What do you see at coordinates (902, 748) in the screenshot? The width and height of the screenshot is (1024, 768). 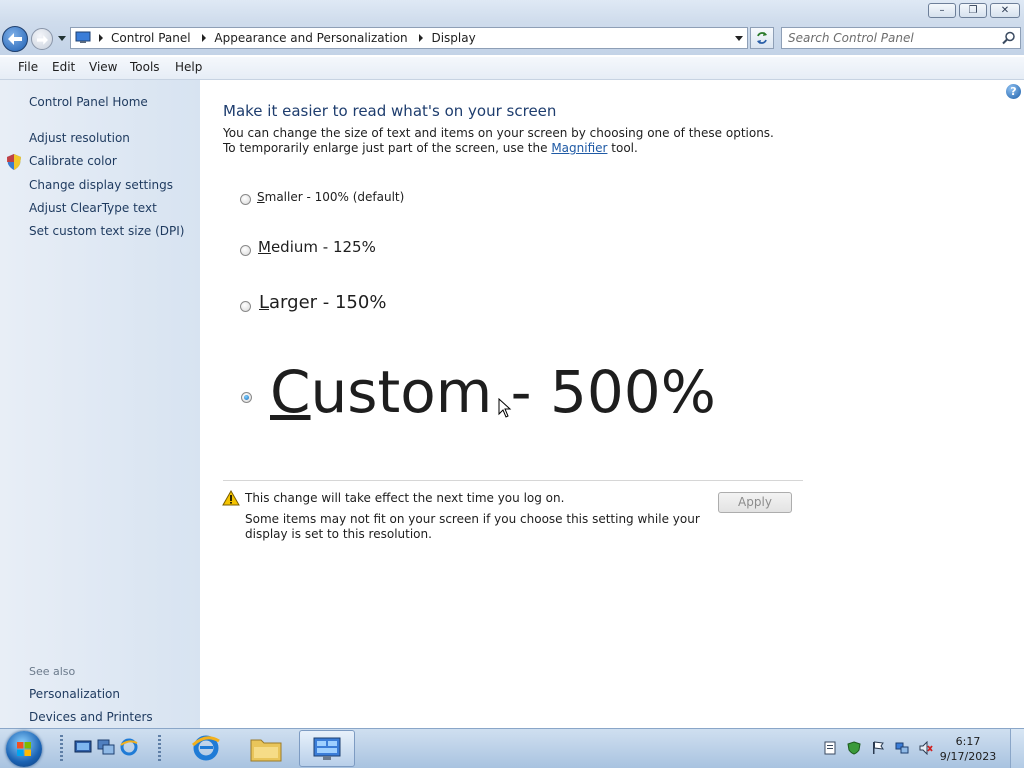 I see `network-icon` at bounding box center [902, 748].